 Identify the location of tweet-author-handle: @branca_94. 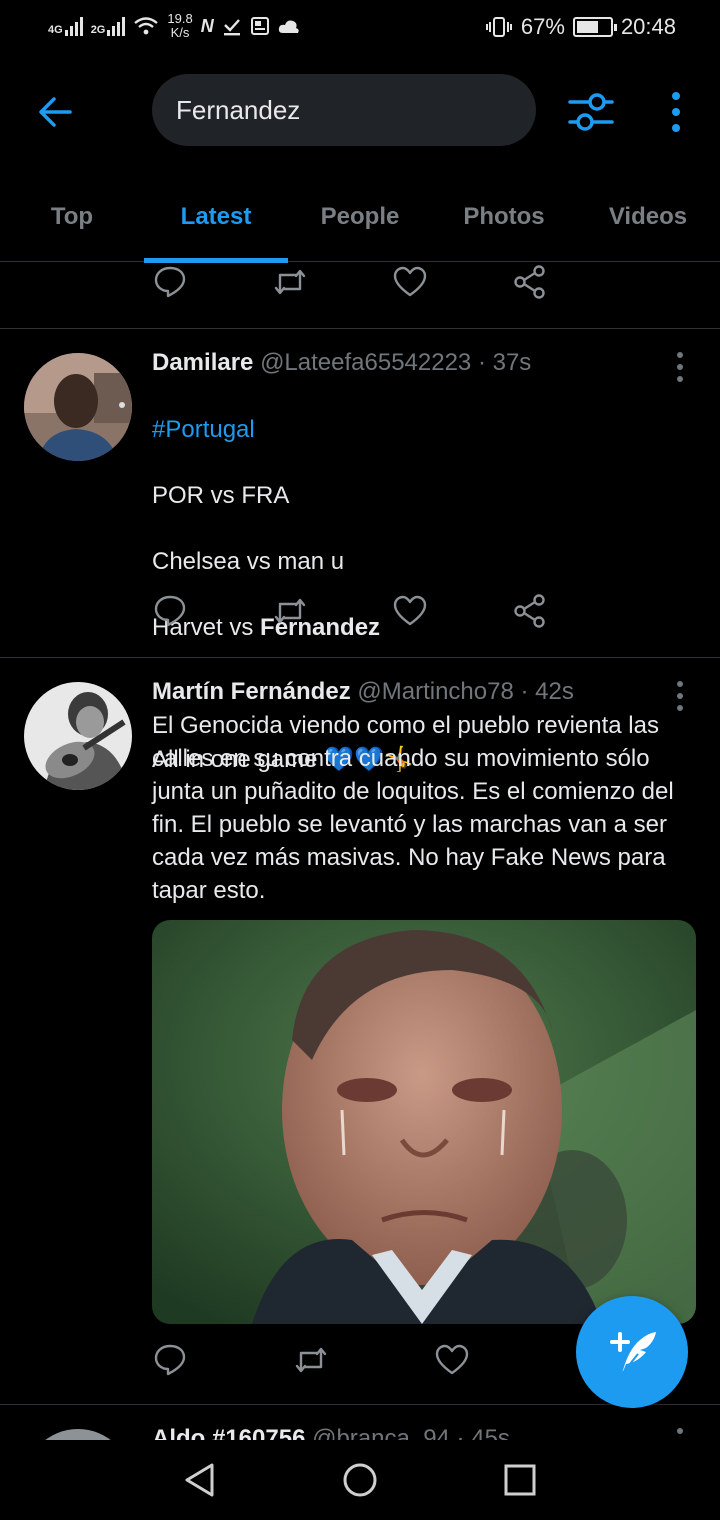
(381, 1432).